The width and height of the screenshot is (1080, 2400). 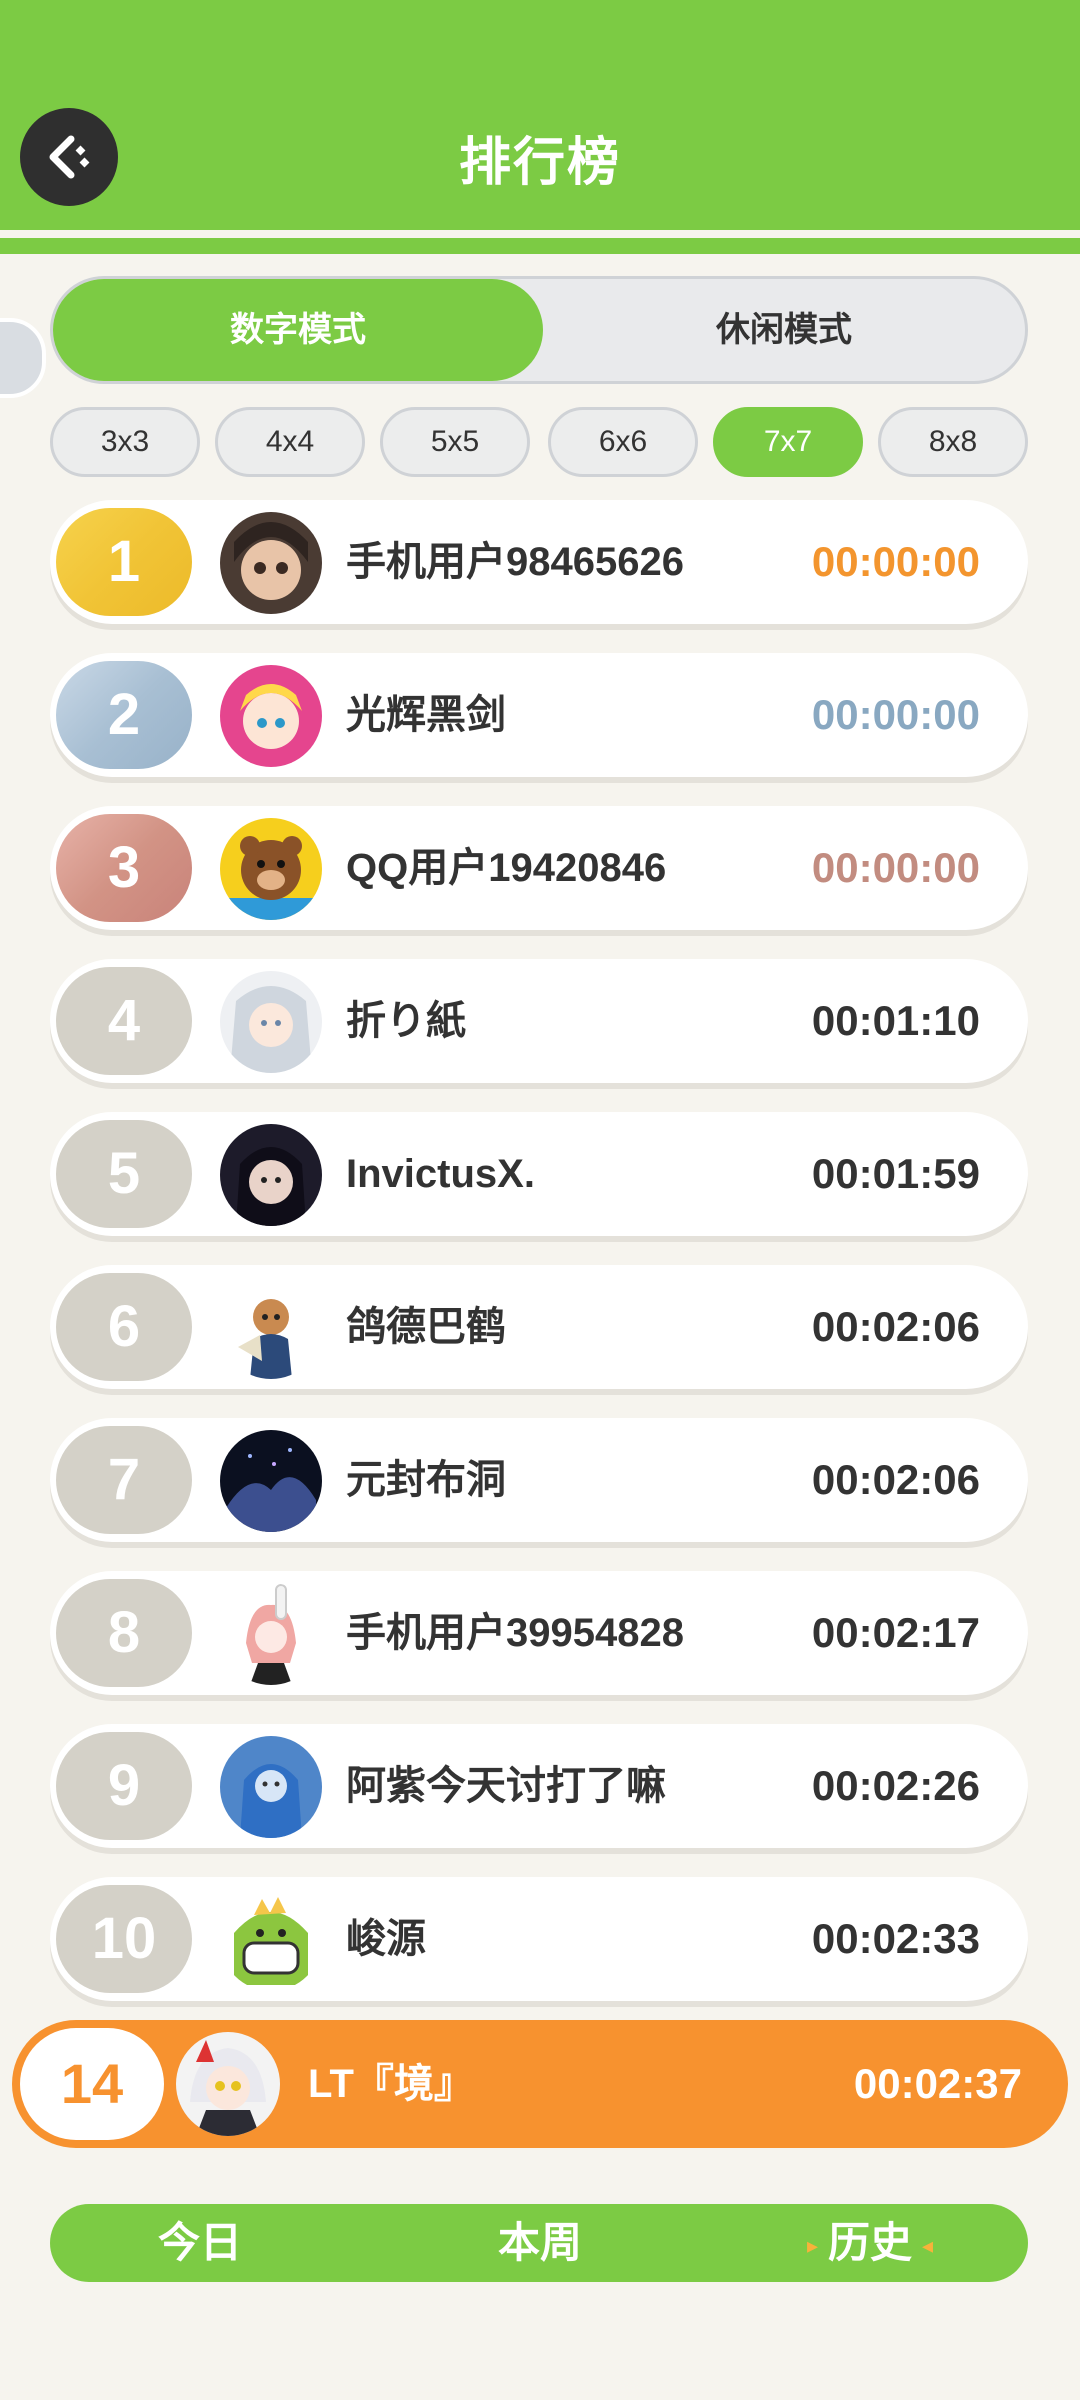 What do you see at coordinates (812, 2245) in the screenshot?
I see `selected-left-marker-icon: ▸` at bounding box center [812, 2245].